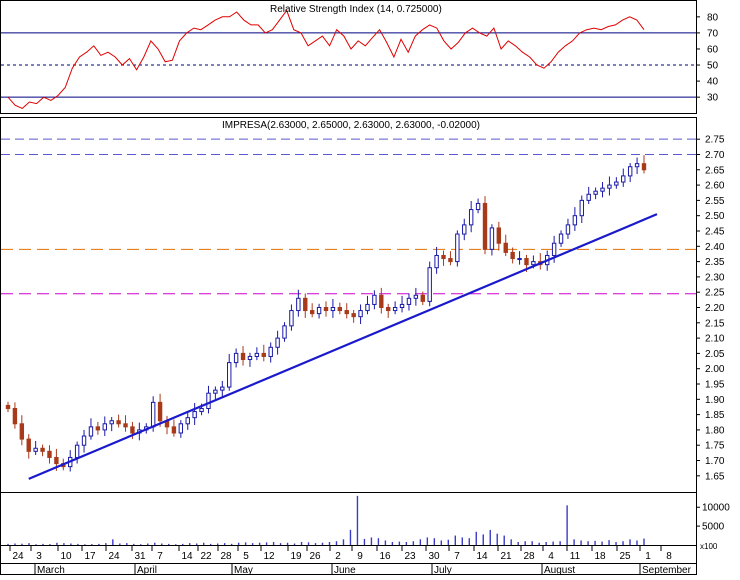 Image resolution: width=740 pixels, height=580 pixels. I want to click on date-axis-day-label: 21, so click(506, 556).